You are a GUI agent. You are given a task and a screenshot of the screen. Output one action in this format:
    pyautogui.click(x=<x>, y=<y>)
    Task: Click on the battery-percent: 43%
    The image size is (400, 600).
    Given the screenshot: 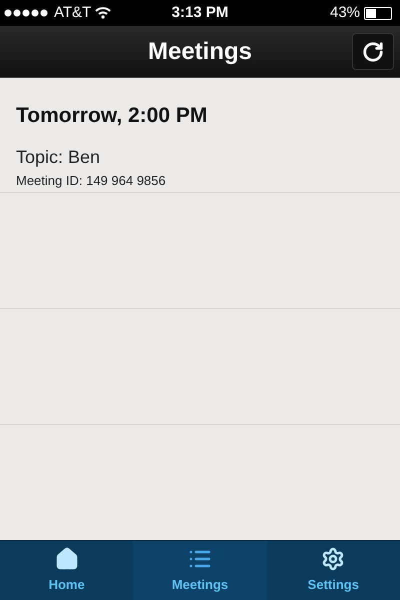 What is the action you would take?
    pyautogui.click(x=345, y=12)
    